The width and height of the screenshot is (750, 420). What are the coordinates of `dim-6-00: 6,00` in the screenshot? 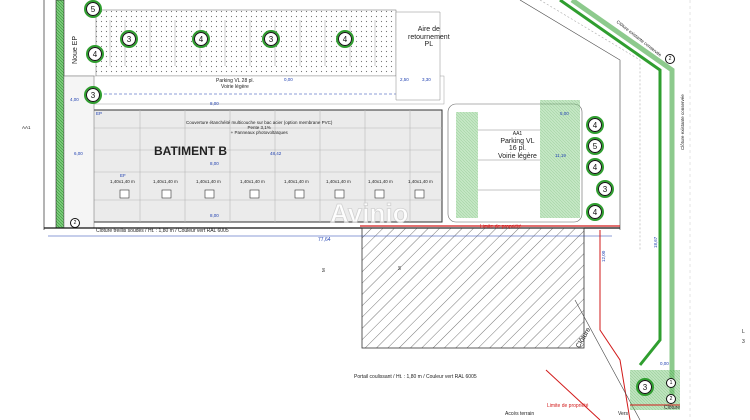 It's located at (78, 153).